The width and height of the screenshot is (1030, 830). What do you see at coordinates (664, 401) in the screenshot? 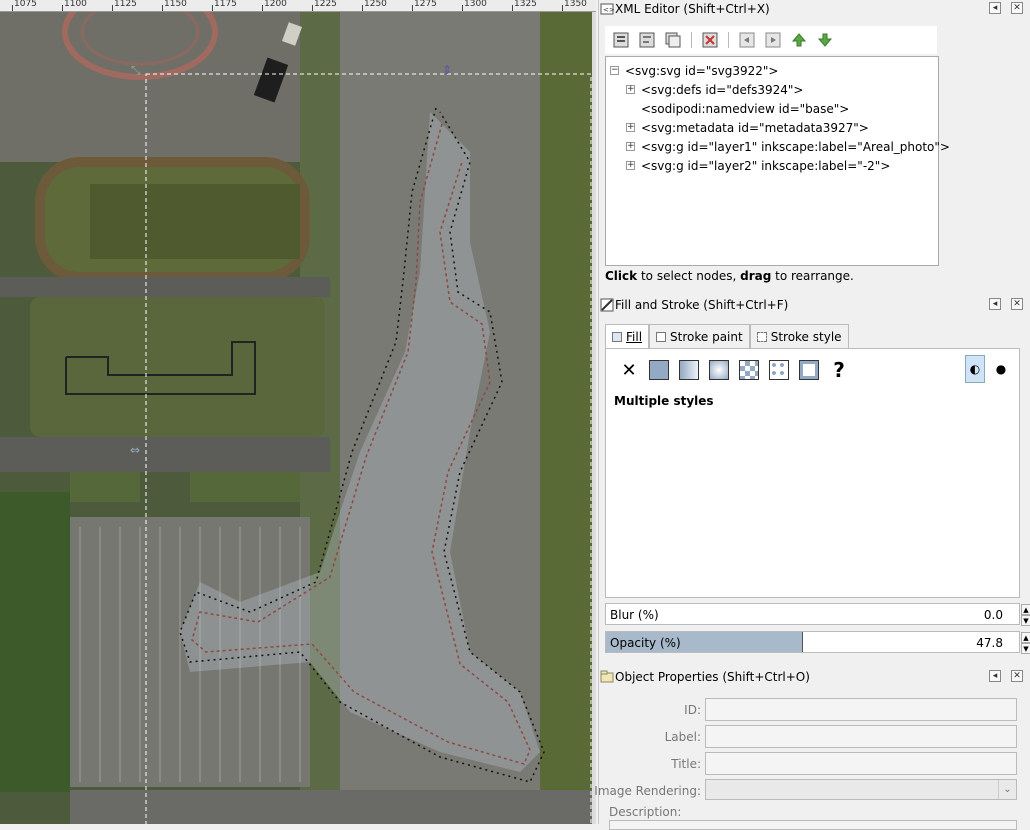
I see `fill-status-text: Multiple styles` at bounding box center [664, 401].